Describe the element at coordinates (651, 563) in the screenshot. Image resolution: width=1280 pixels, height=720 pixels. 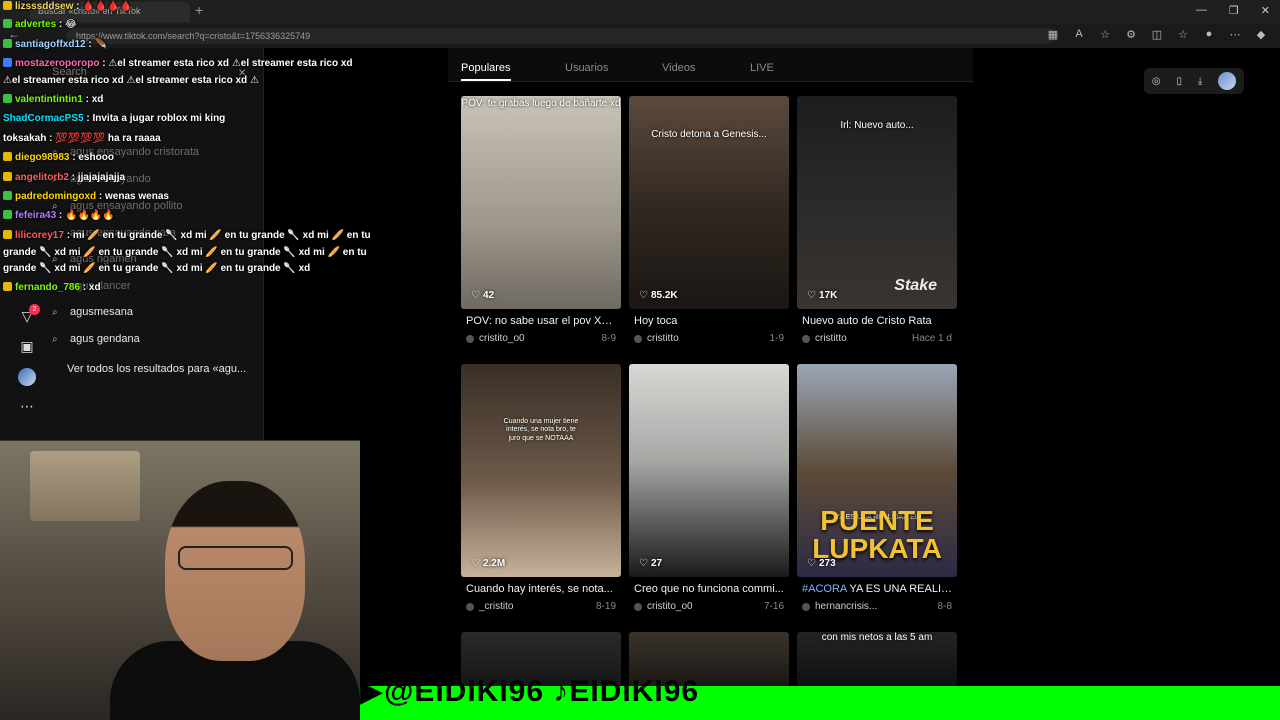
I see `like-count: ♡ 27` at that location.